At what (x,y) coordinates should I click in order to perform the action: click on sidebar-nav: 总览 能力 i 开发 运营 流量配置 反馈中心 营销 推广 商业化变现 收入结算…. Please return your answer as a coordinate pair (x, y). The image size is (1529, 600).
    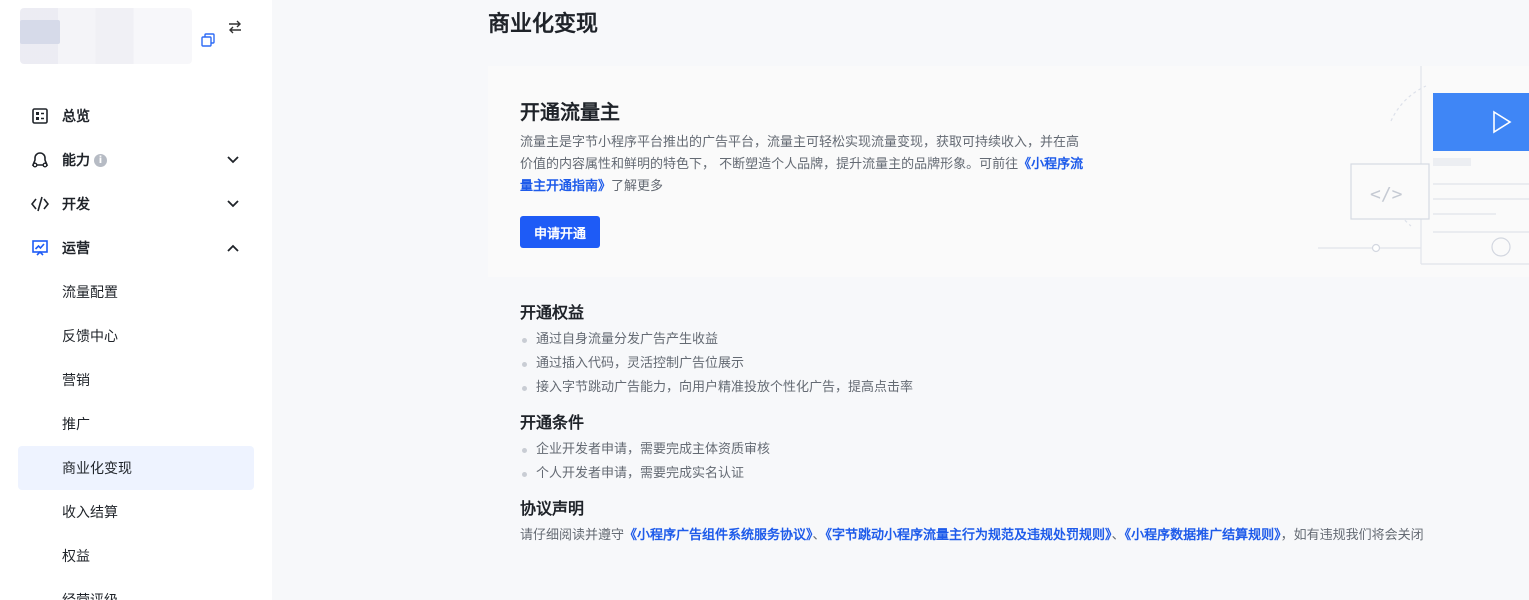
    Looking at the image, I should click on (136, 347).